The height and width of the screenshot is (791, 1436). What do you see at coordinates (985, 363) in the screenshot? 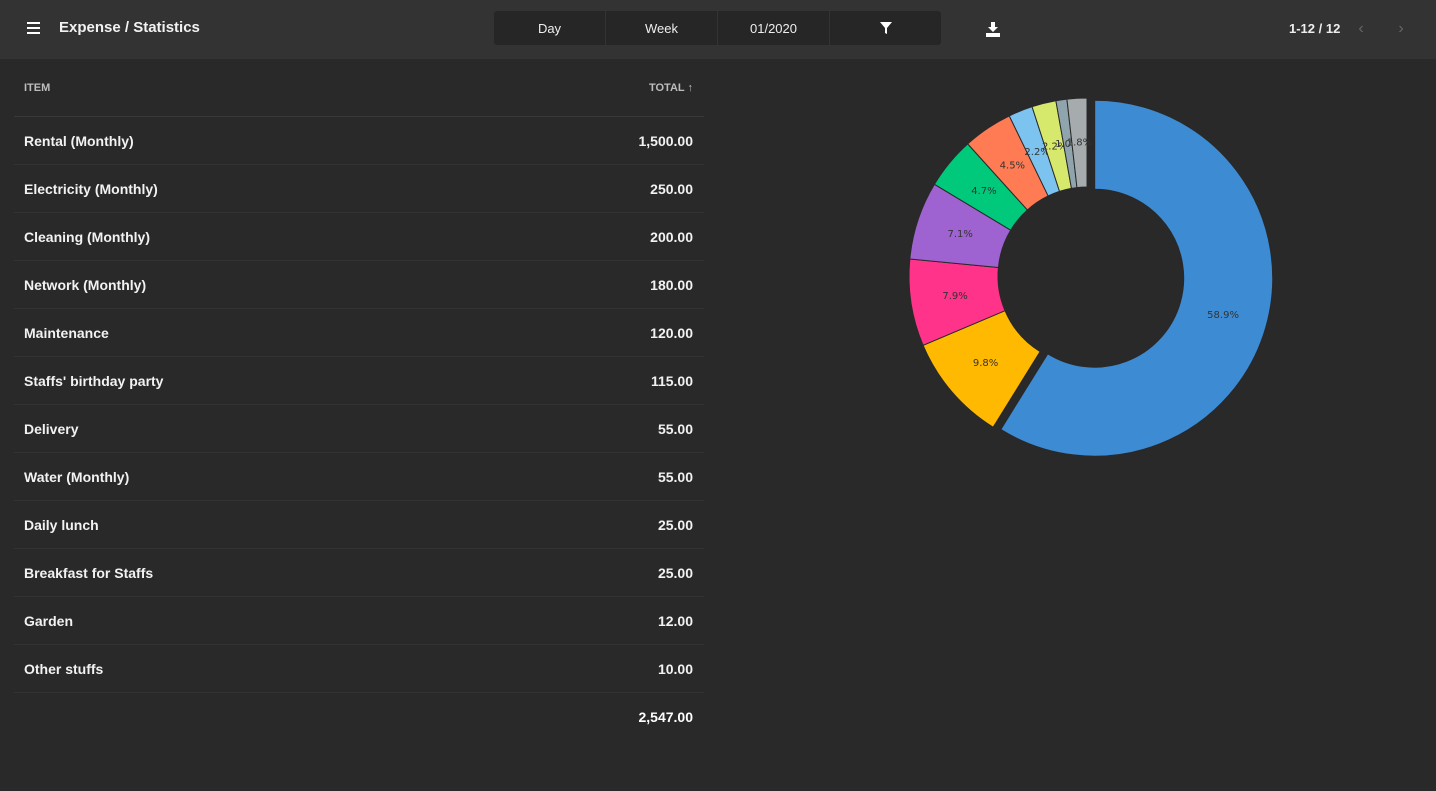
I see `slice-label: 9.8%` at bounding box center [985, 363].